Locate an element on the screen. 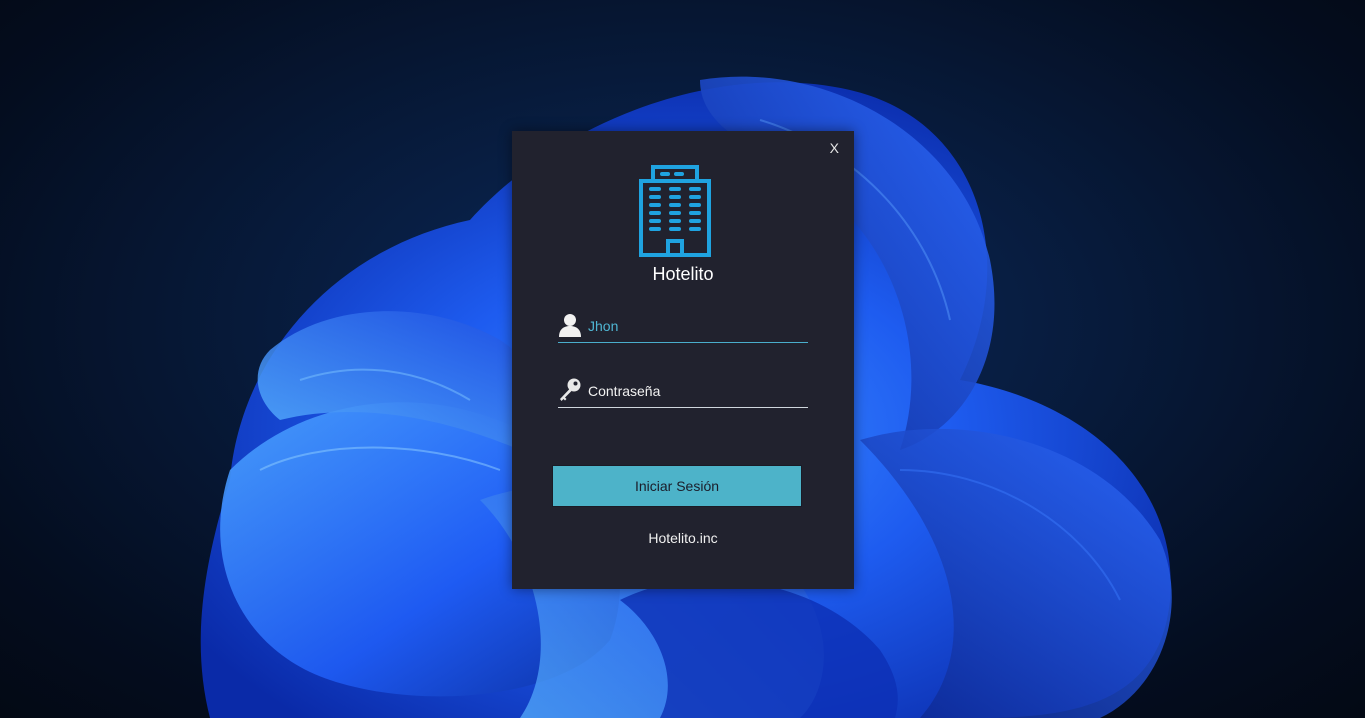 The height and width of the screenshot is (718, 1365). password-input is located at coordinates (695, 391).